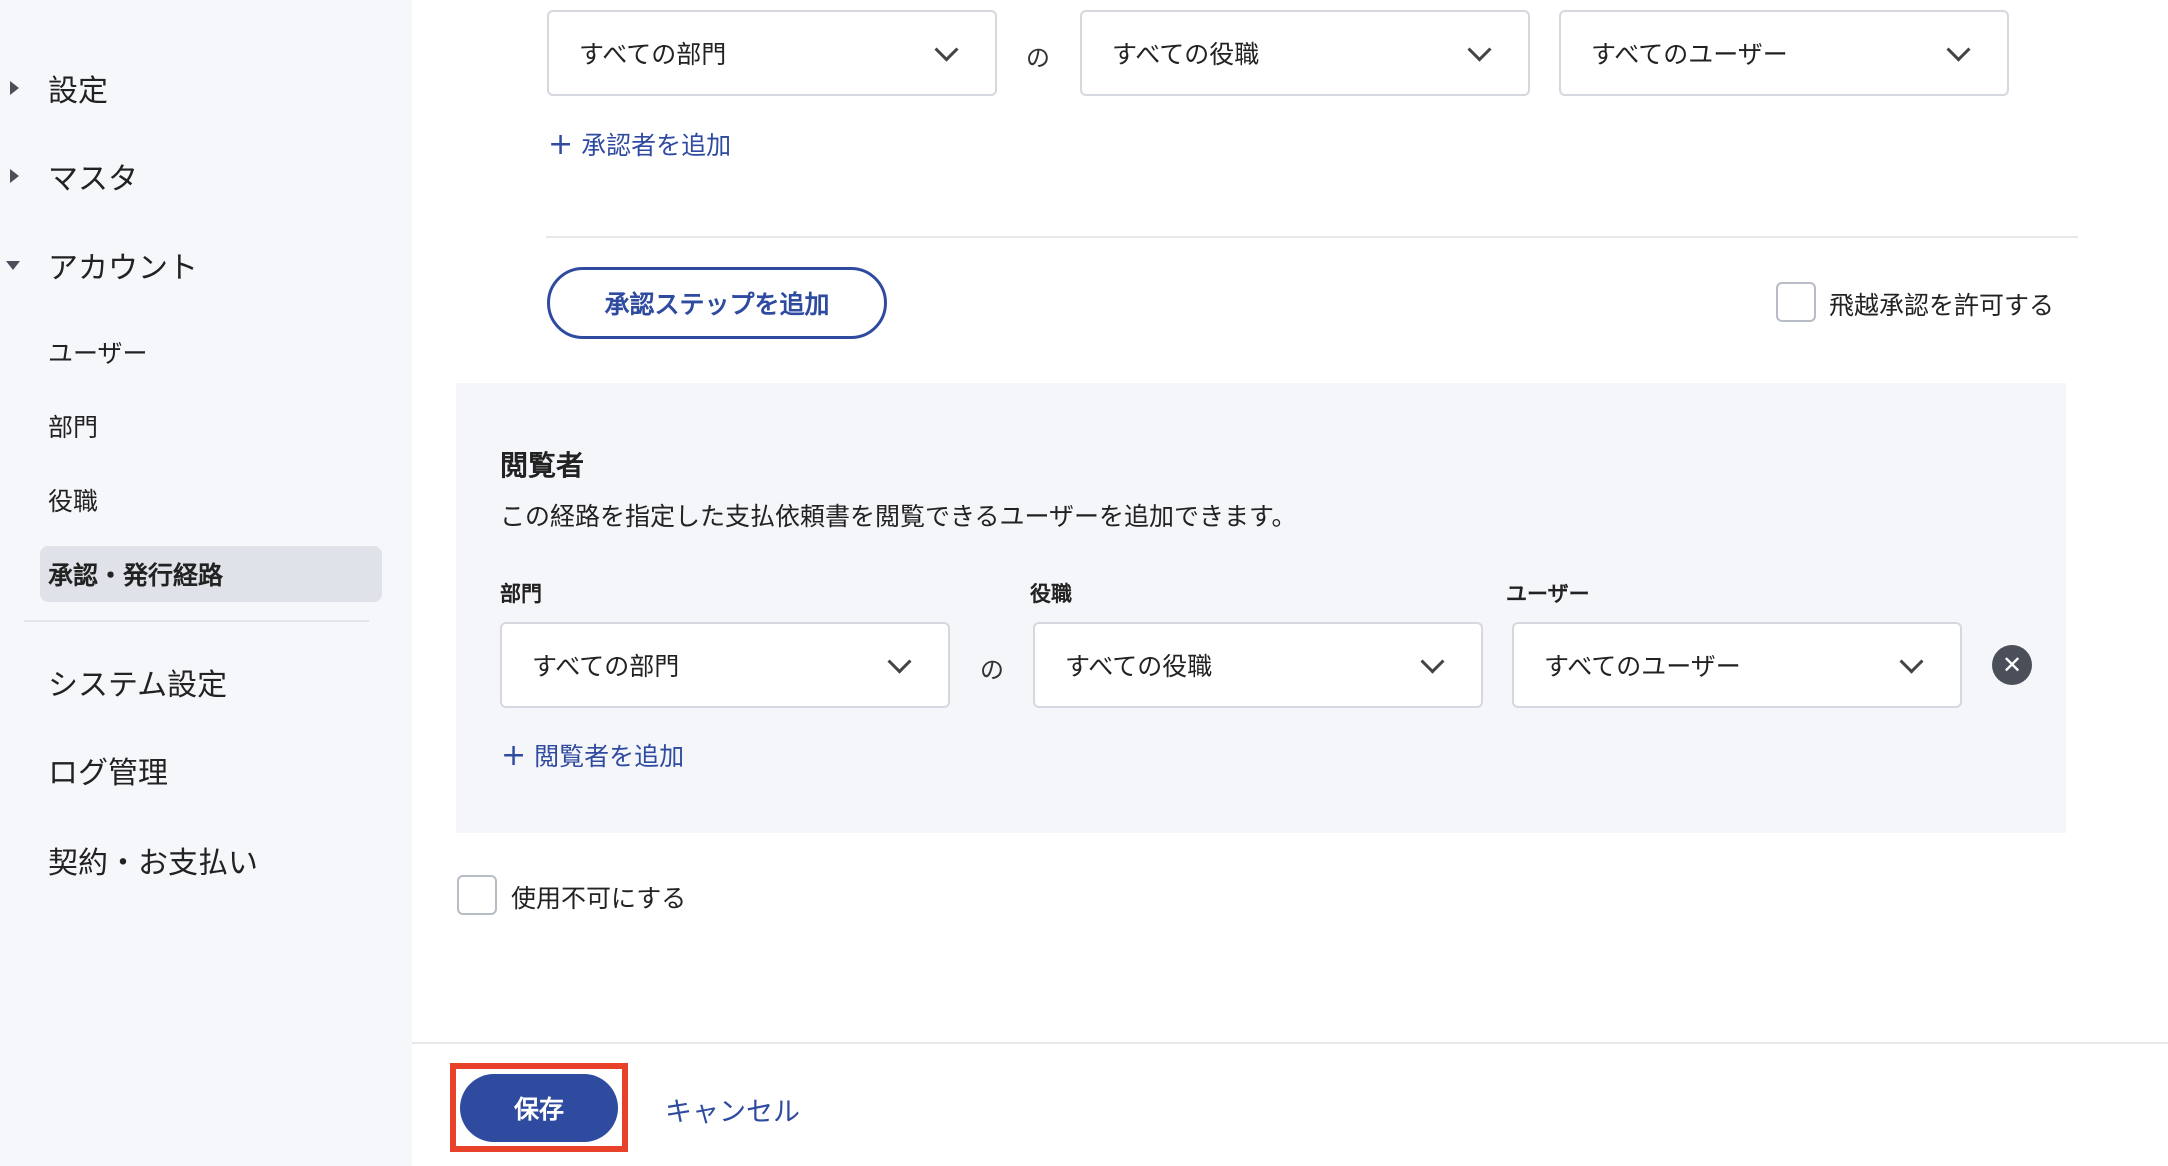 The height and width of the screenshot is (1166, 2168). Describe the element at coordinates (196, 621) in the screenshot. I see `sidebar-divider` at that location.